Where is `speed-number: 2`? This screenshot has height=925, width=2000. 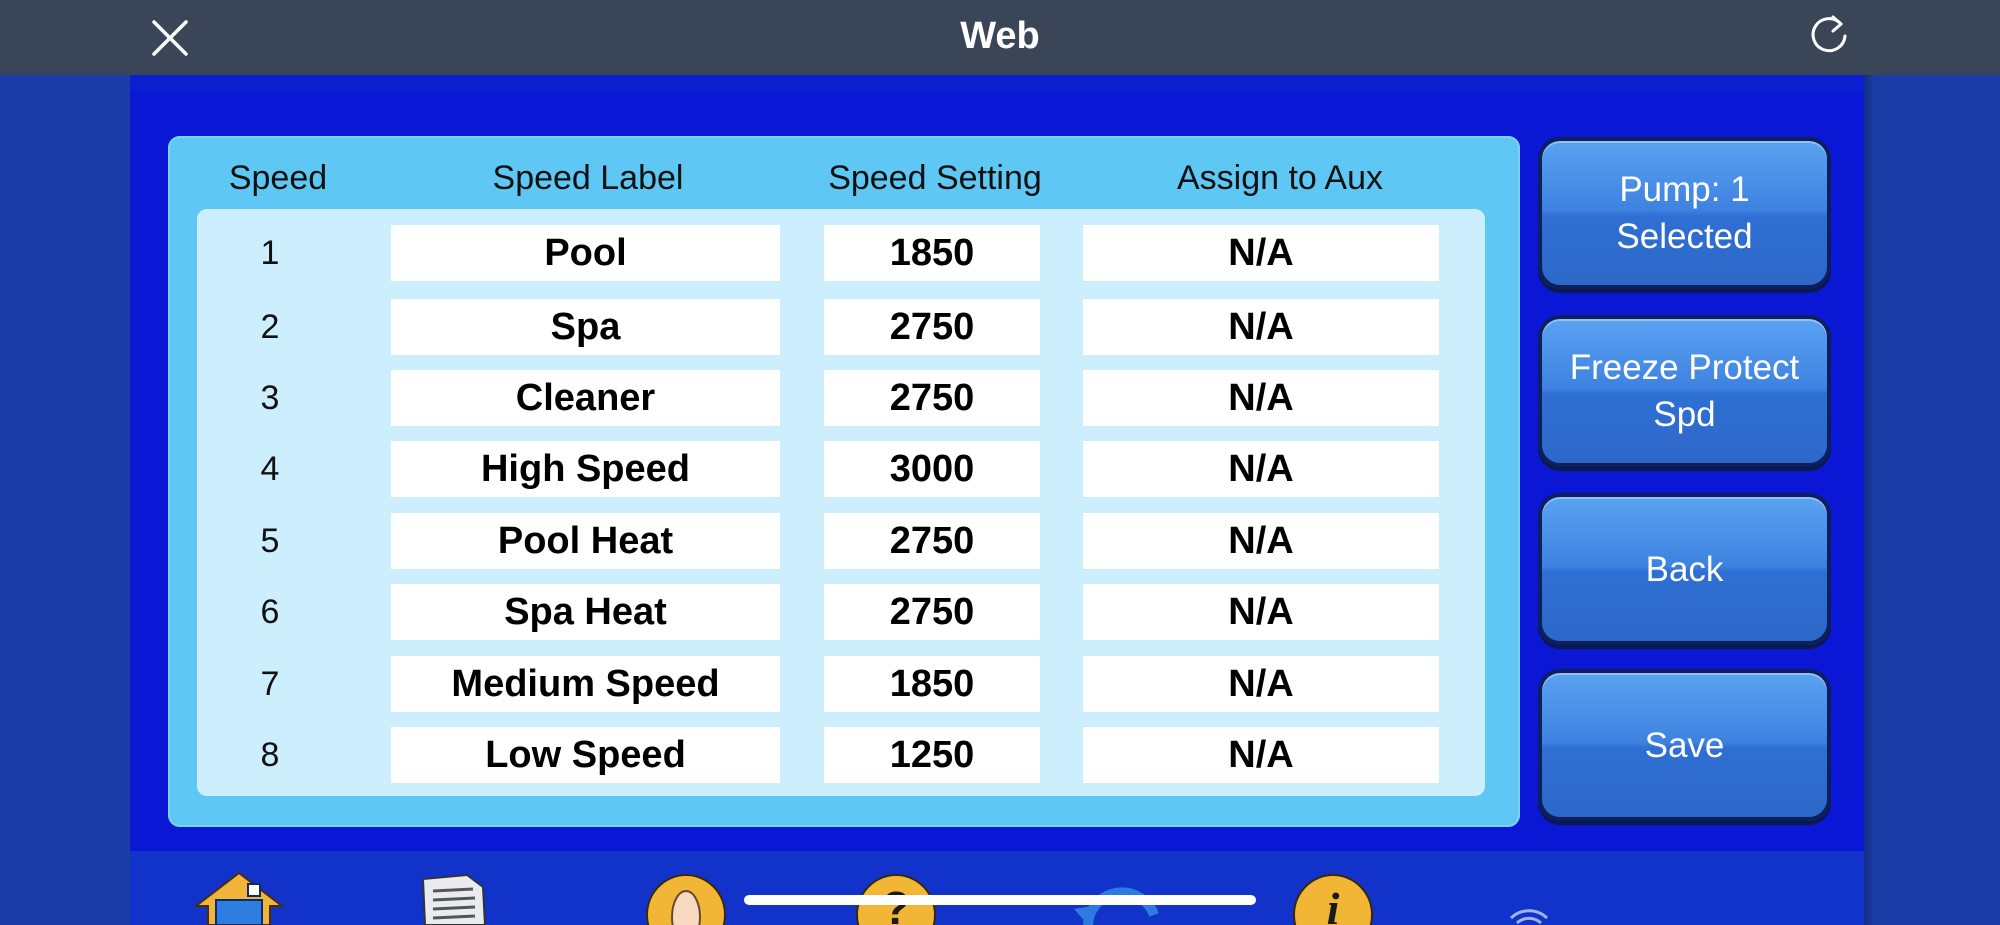 speed-number: 2 is located at coordinates (270, 327).